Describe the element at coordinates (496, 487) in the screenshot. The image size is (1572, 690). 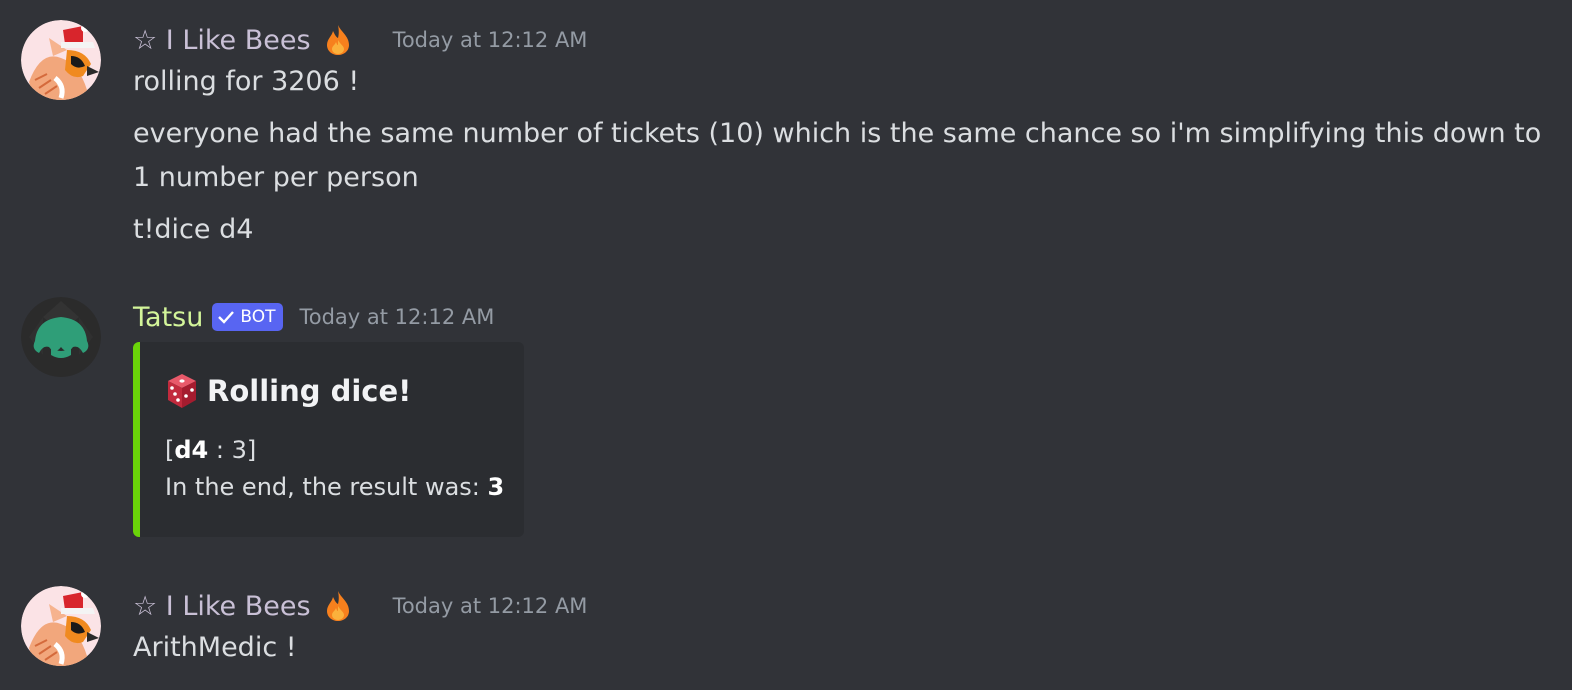
I see `result-value: 3` at that location.